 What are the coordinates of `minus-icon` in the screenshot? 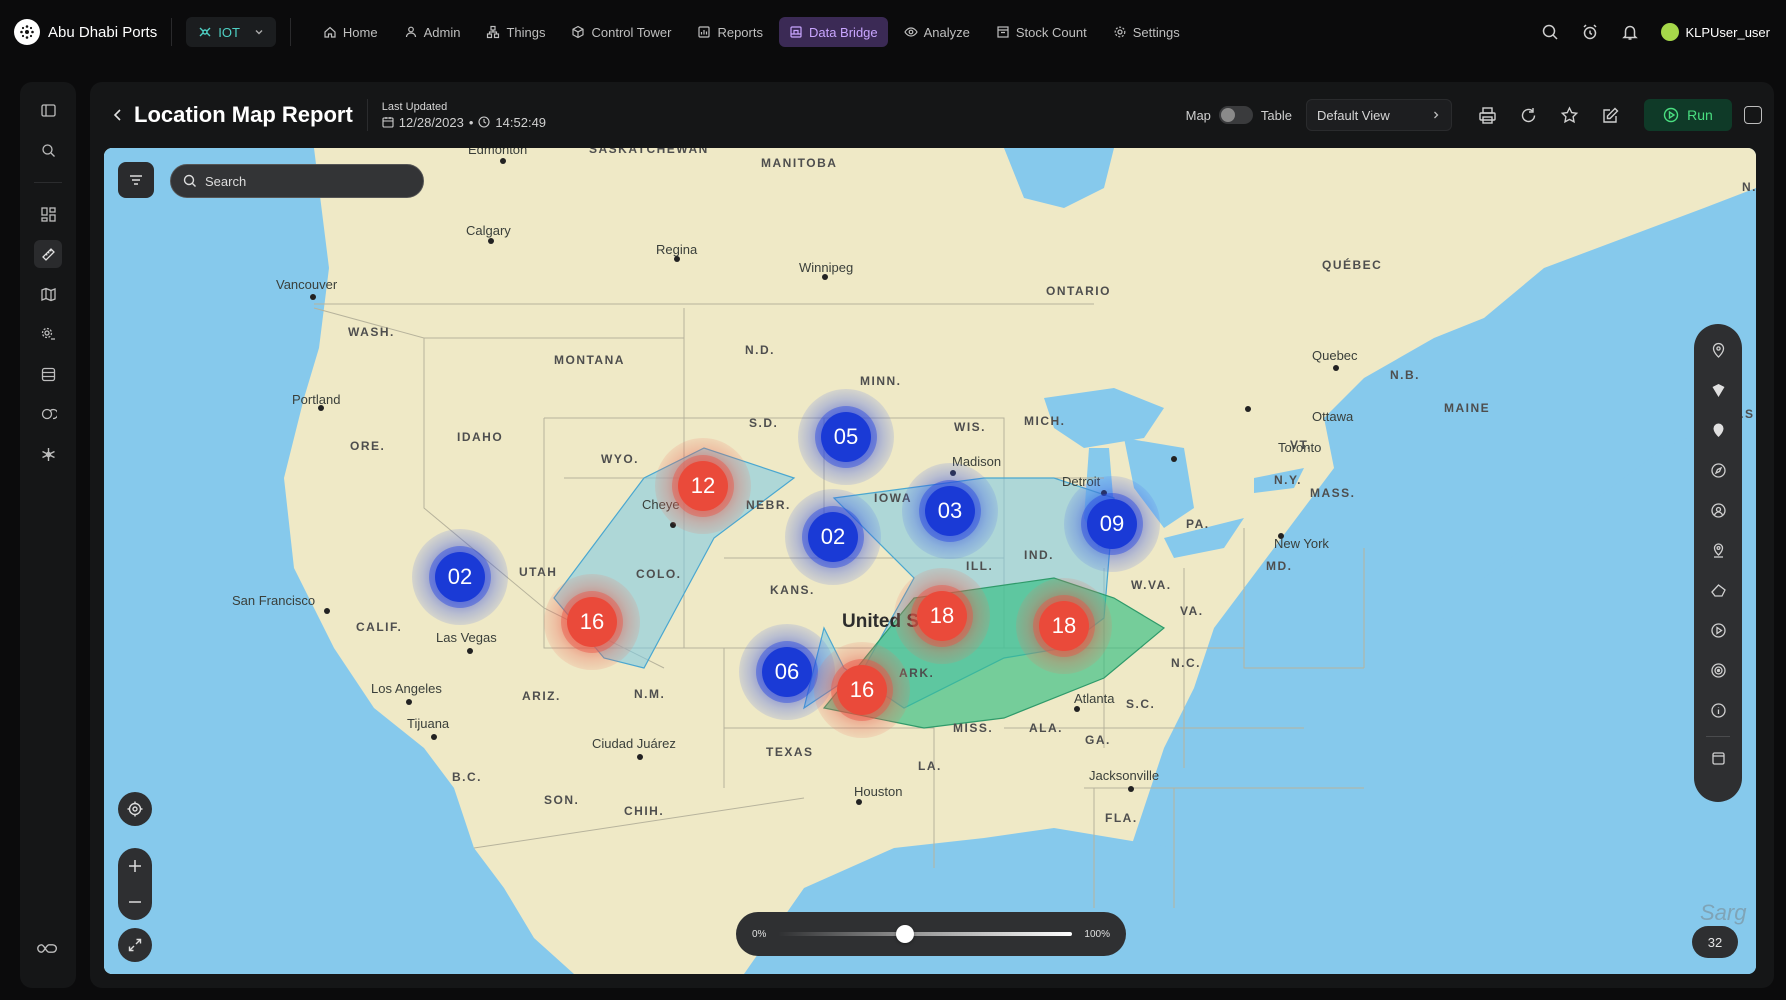 It's located at (135, 902).